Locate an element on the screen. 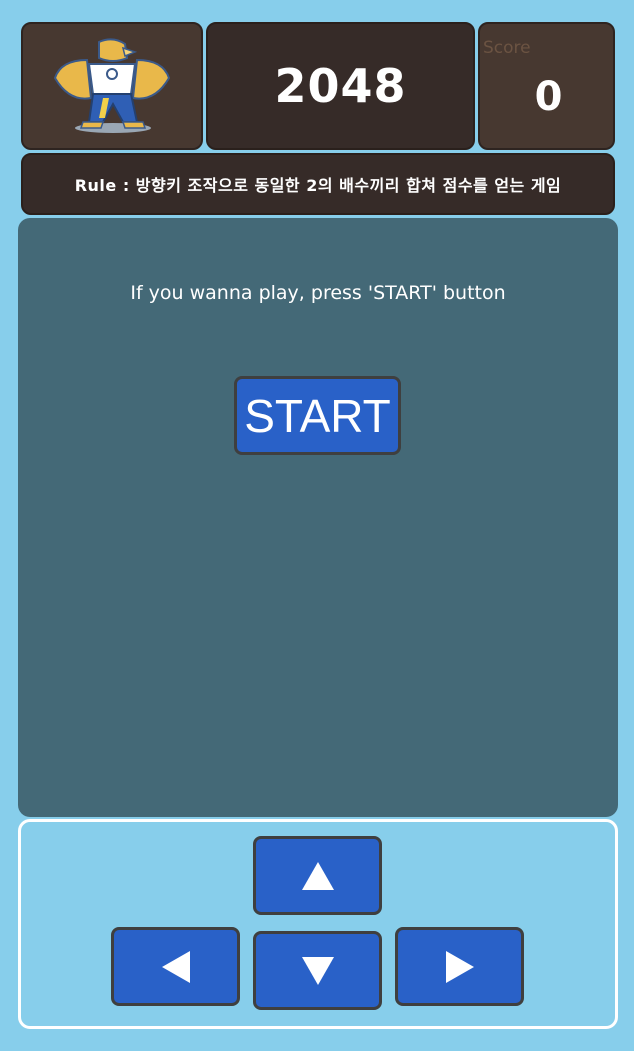 This screenshot has height=1051, width=634. score-panel: Score 0 is located at coordinates (546, 86).